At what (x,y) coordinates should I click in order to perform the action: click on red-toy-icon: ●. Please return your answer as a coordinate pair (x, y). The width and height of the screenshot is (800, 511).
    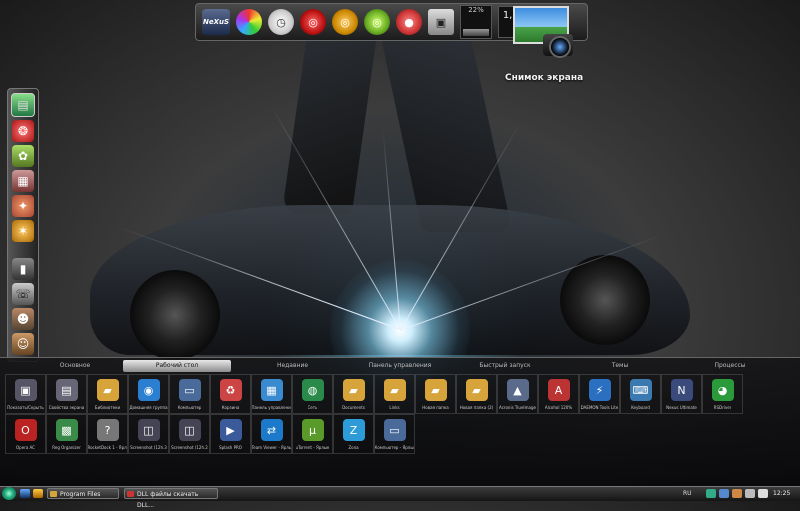
    Looking at the image, I should click on (409, 22).